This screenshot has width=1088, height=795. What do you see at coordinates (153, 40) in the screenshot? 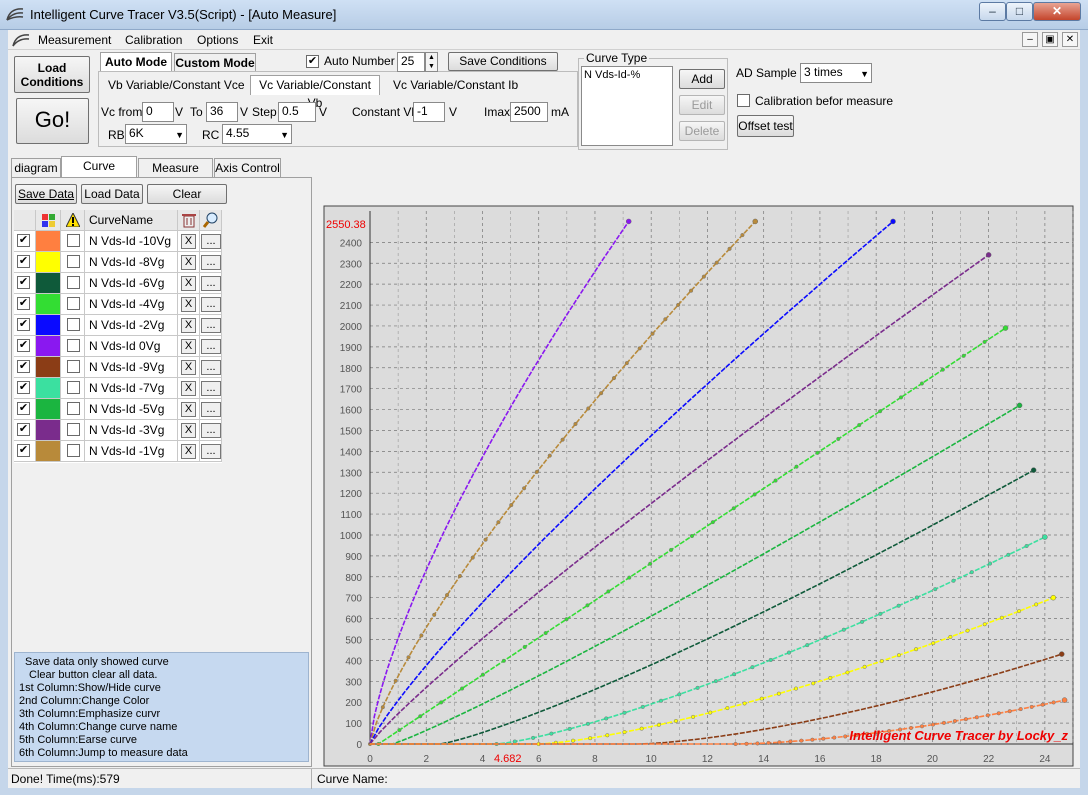
I see `menu-calibration: Calibration` at bounding box center [153, 40].